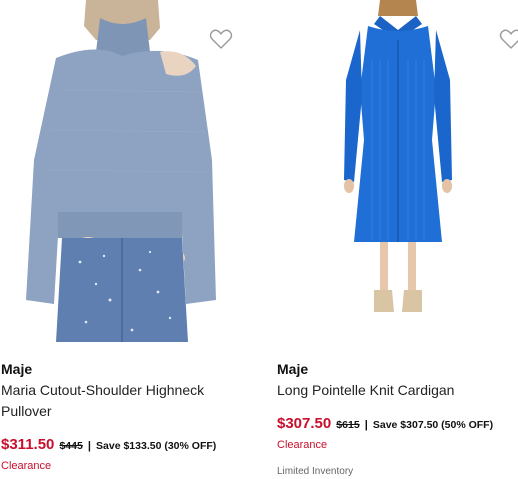 This screenshot has height=479, width=518. What do you see at coordinates (156, 446) in the screenshot?
I see `savings-text: Save $133.50 (30% OFF)` at bounding box center [156, 446].